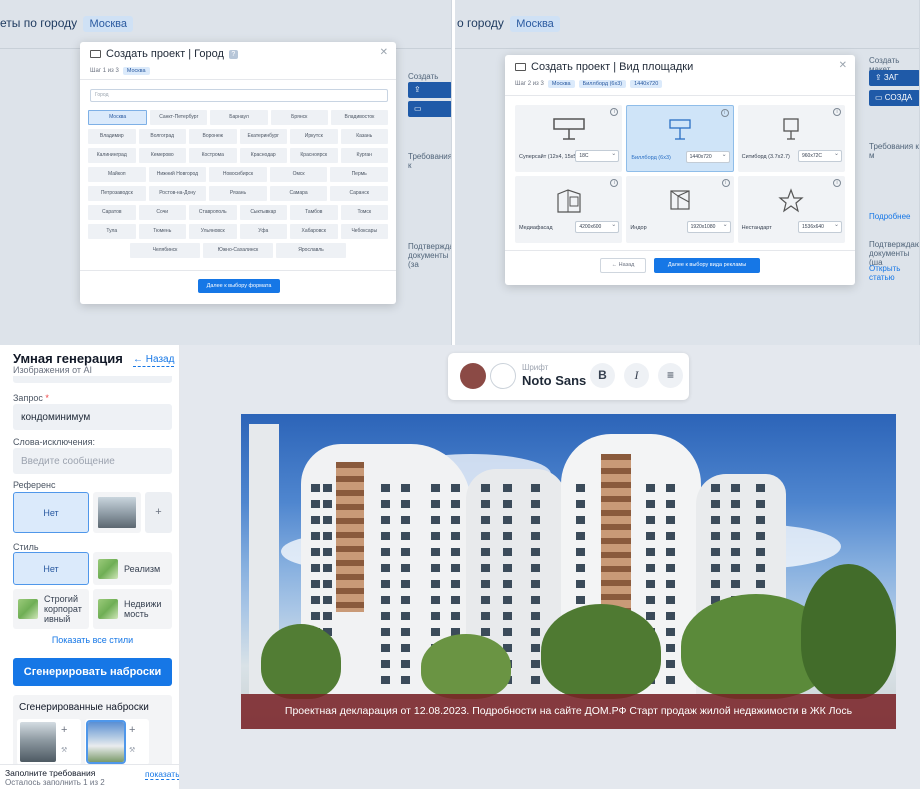 This screenshot has height=789, width=920. What do you see at coordinates (165, 250) in the screenshot?
I see `city-option: Челябинск` at bounding box center [165, 250].